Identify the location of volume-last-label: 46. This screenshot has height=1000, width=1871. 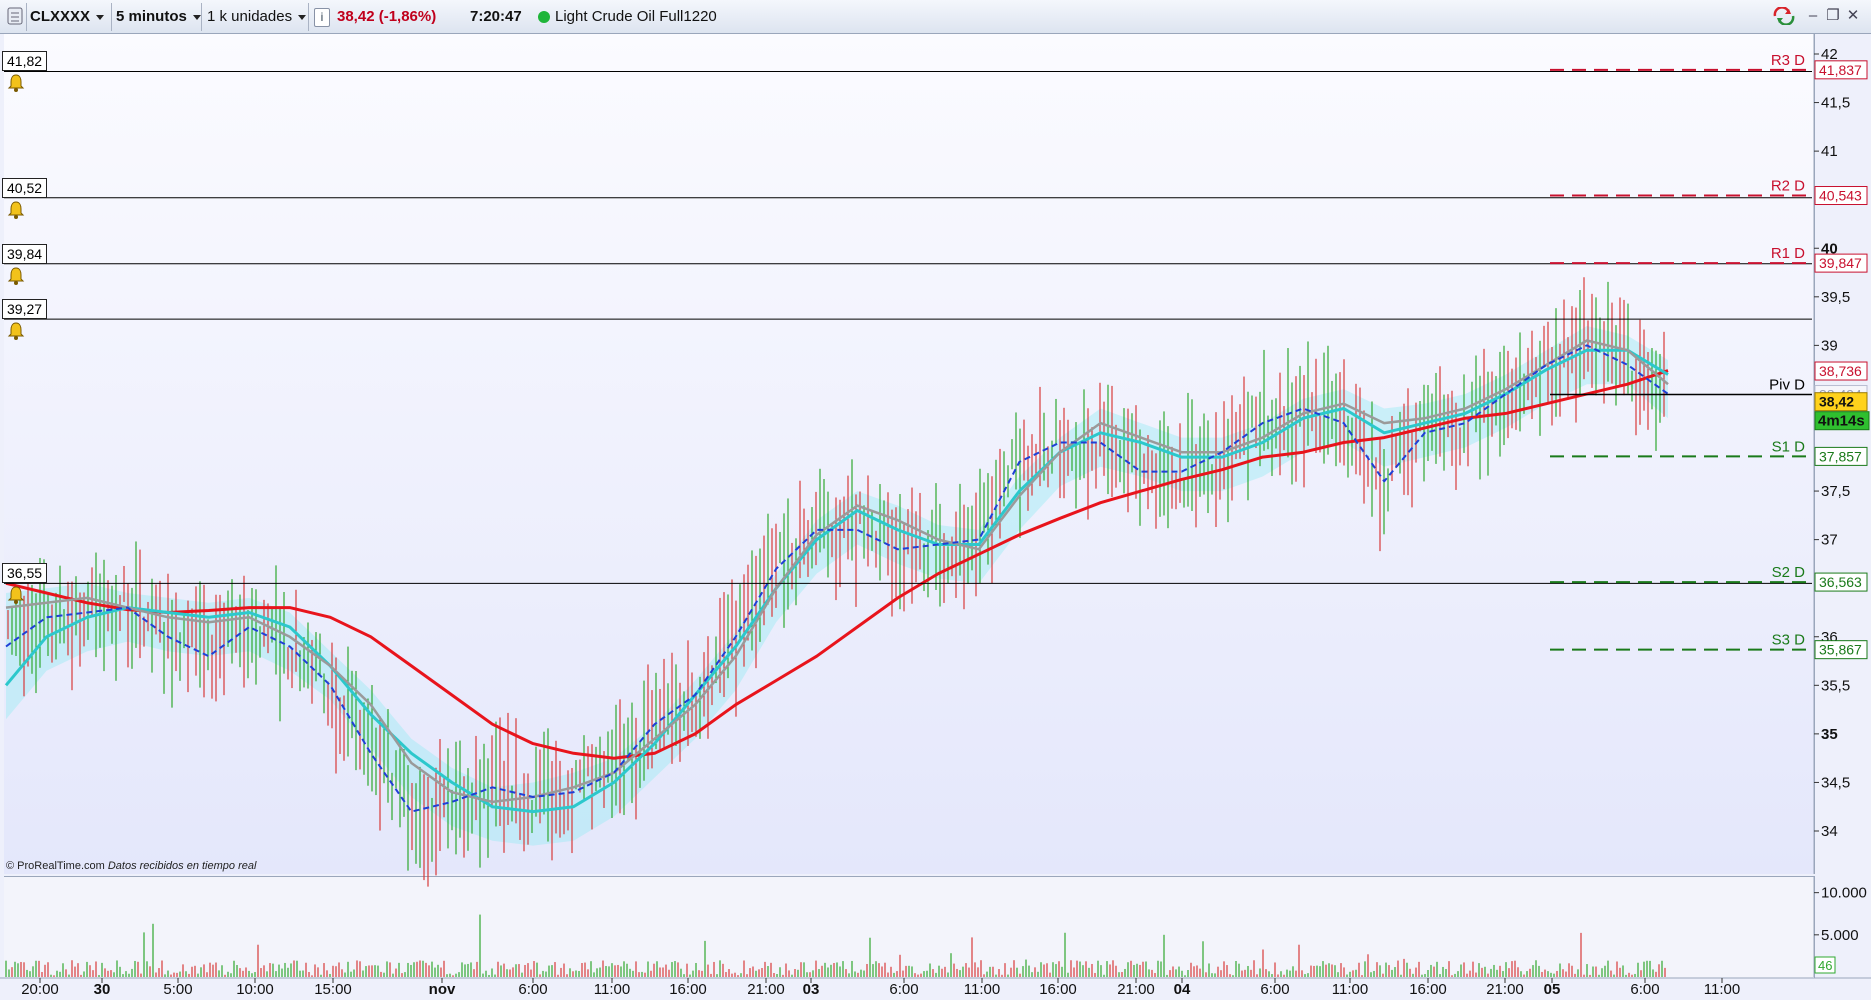
(1825, 965).